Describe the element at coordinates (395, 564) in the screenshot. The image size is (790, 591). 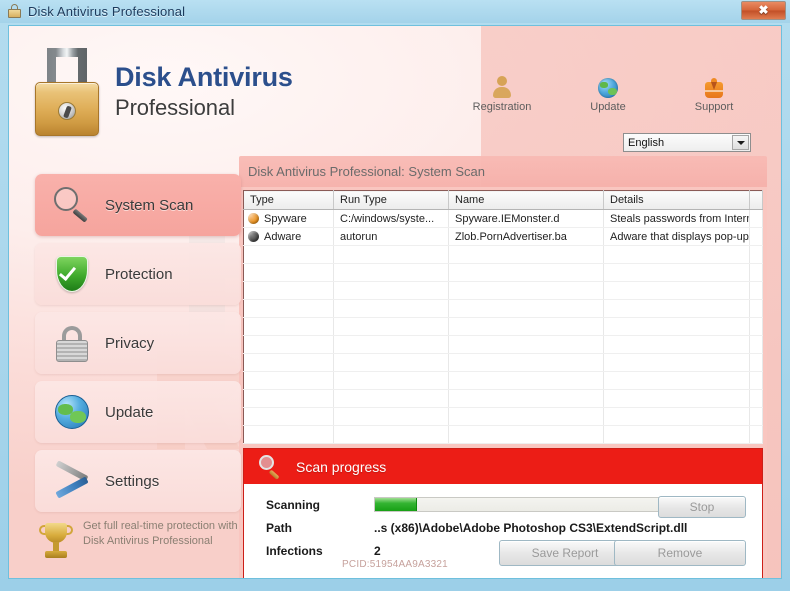
I see `pcid-label: PCID:51954AA9A3321` at that location.